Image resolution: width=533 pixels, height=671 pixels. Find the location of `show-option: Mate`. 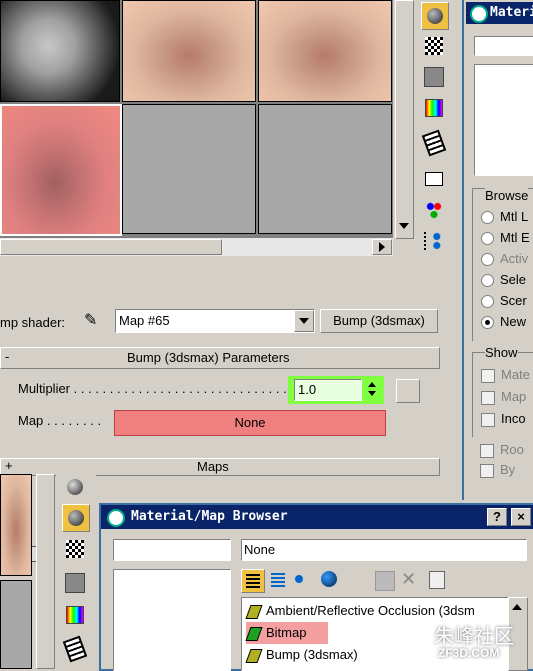

show-option: Mate is located at coordinates (505, 378).